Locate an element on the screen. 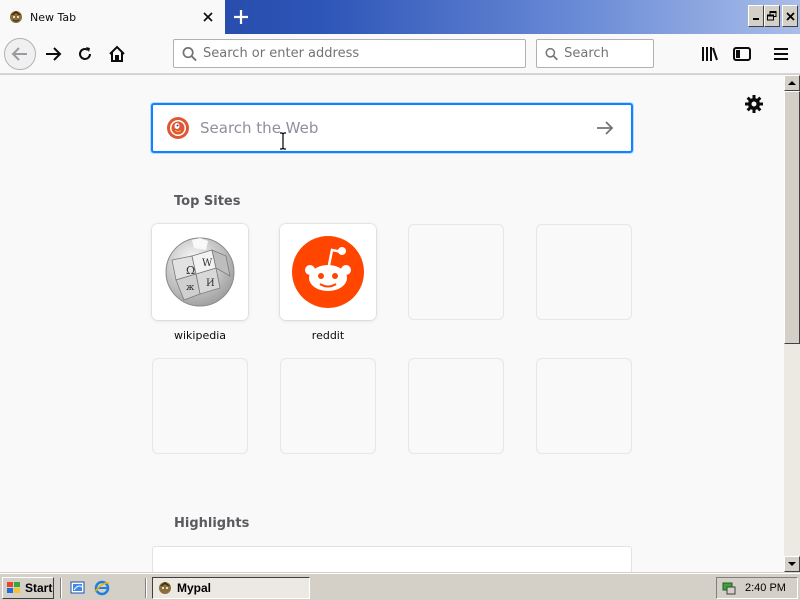 Image resolution: width=800 pixels, height=600 pixels. scroll-up-arrow-icon is located at coordinates (792, 83).